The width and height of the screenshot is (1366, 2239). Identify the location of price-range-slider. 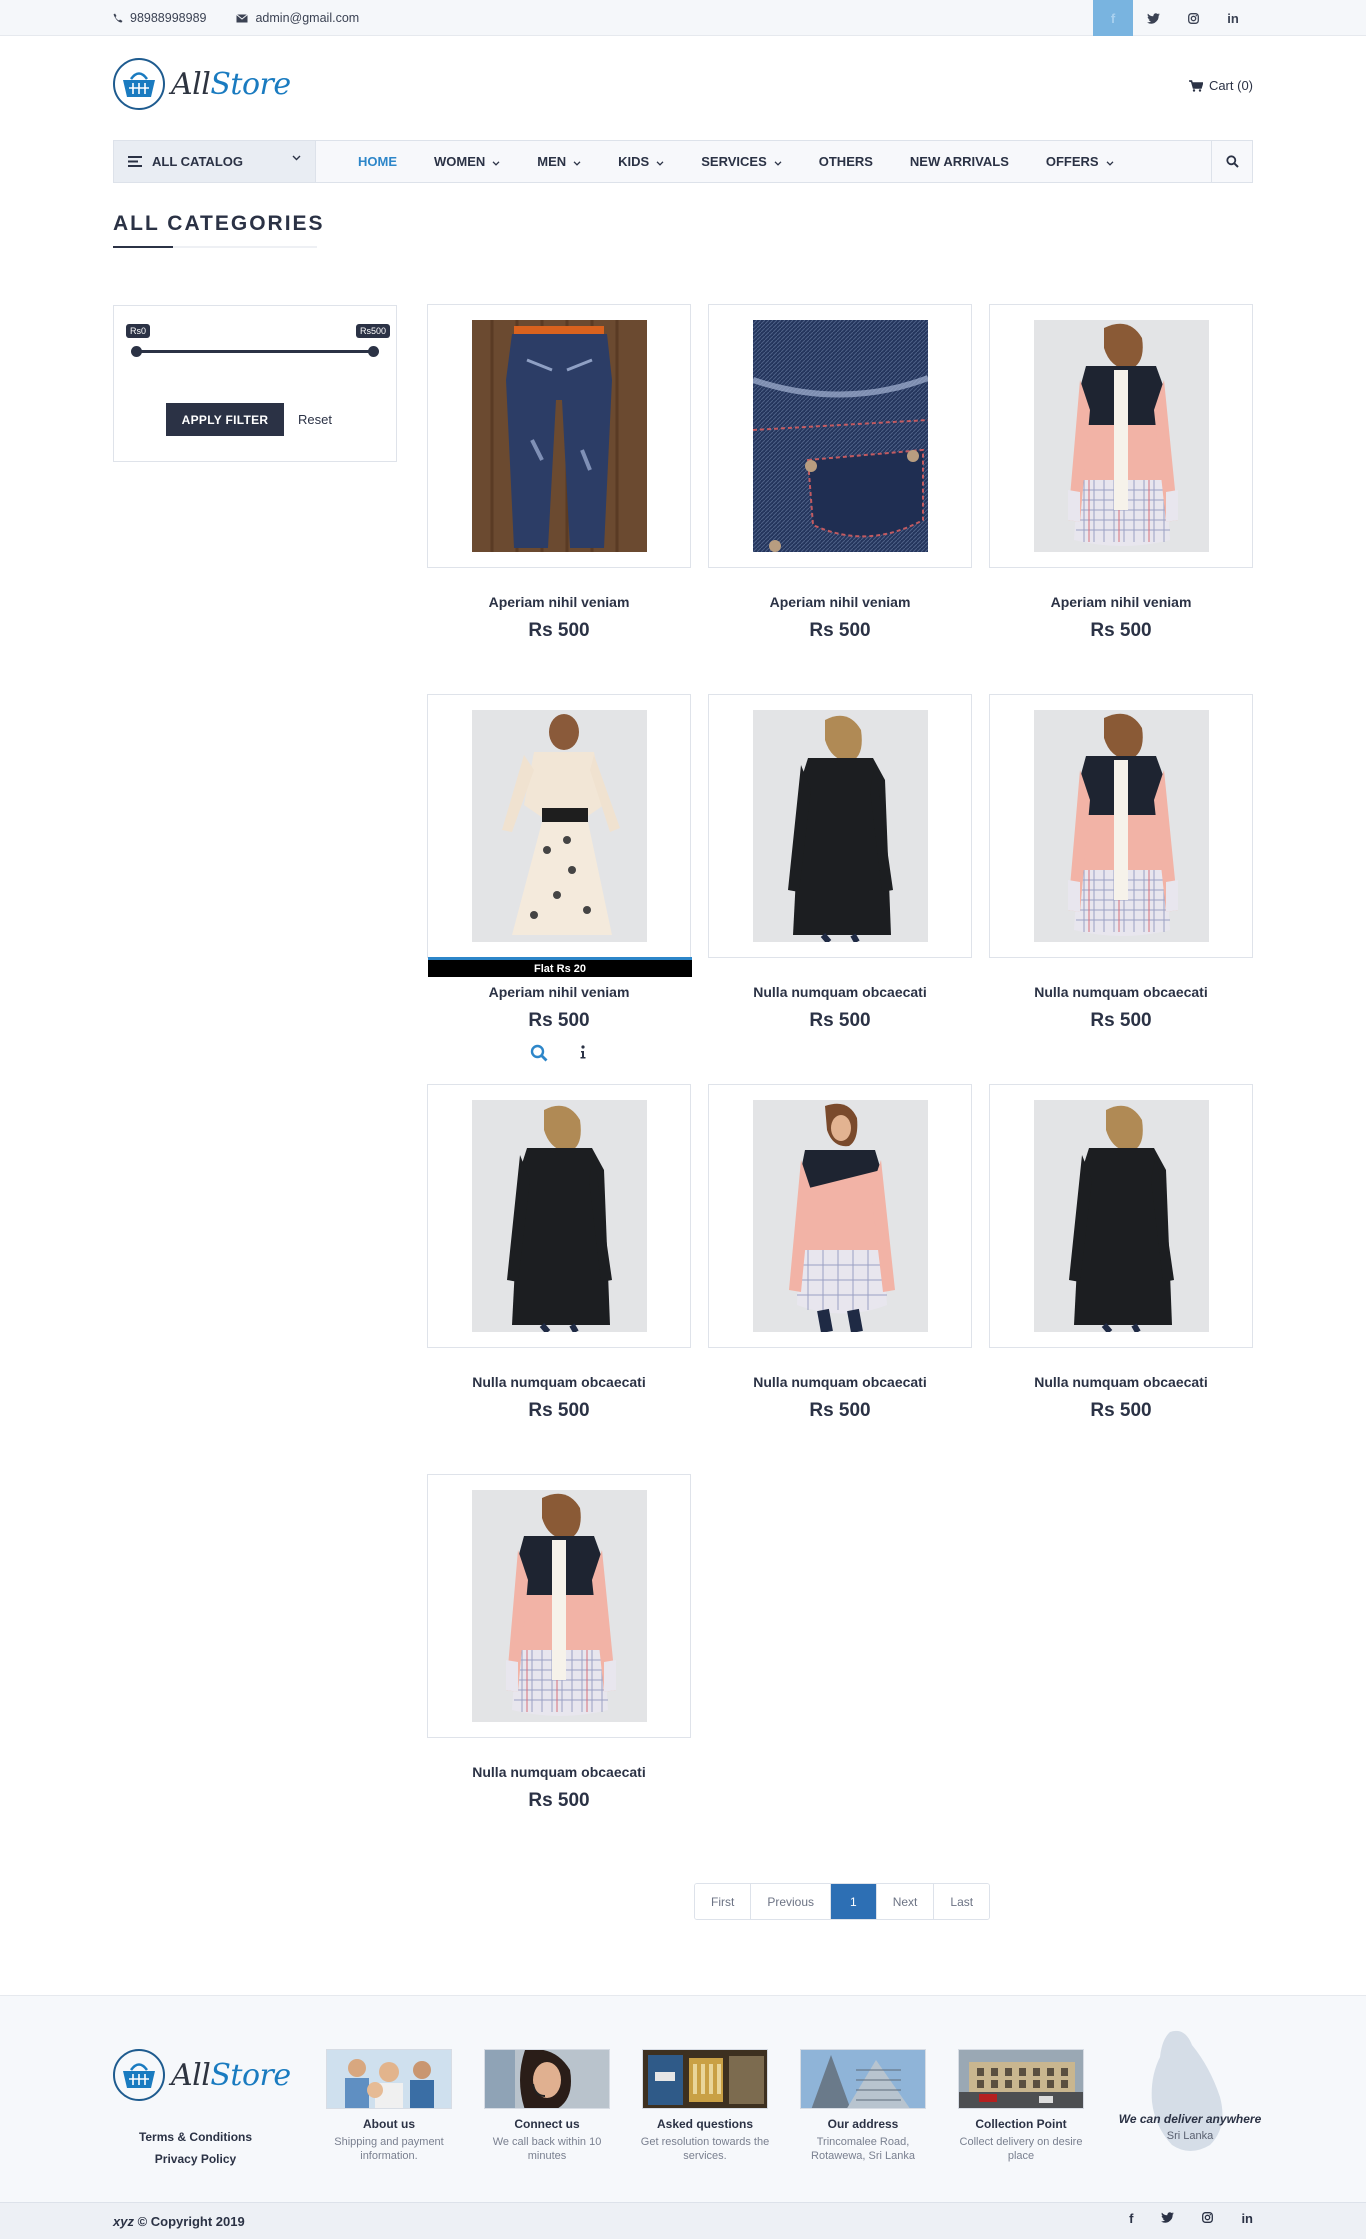
(255, 351).